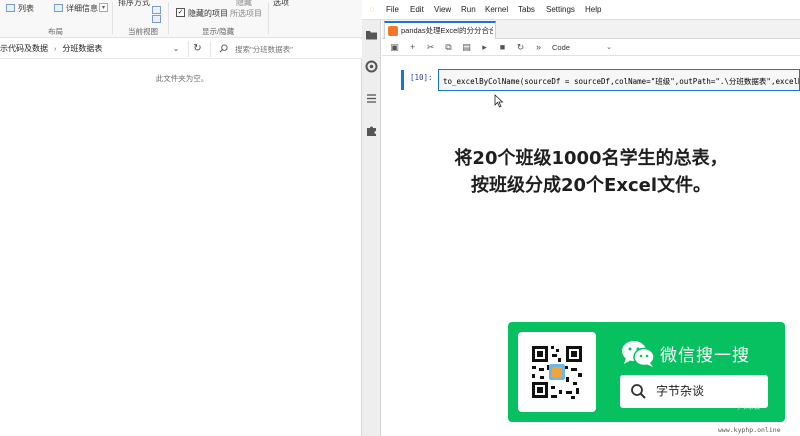  What do you see at coordinates (496, 10) in the screenshot?
I see `menu-kernel: Kernel` at bounding box center [496, 10].